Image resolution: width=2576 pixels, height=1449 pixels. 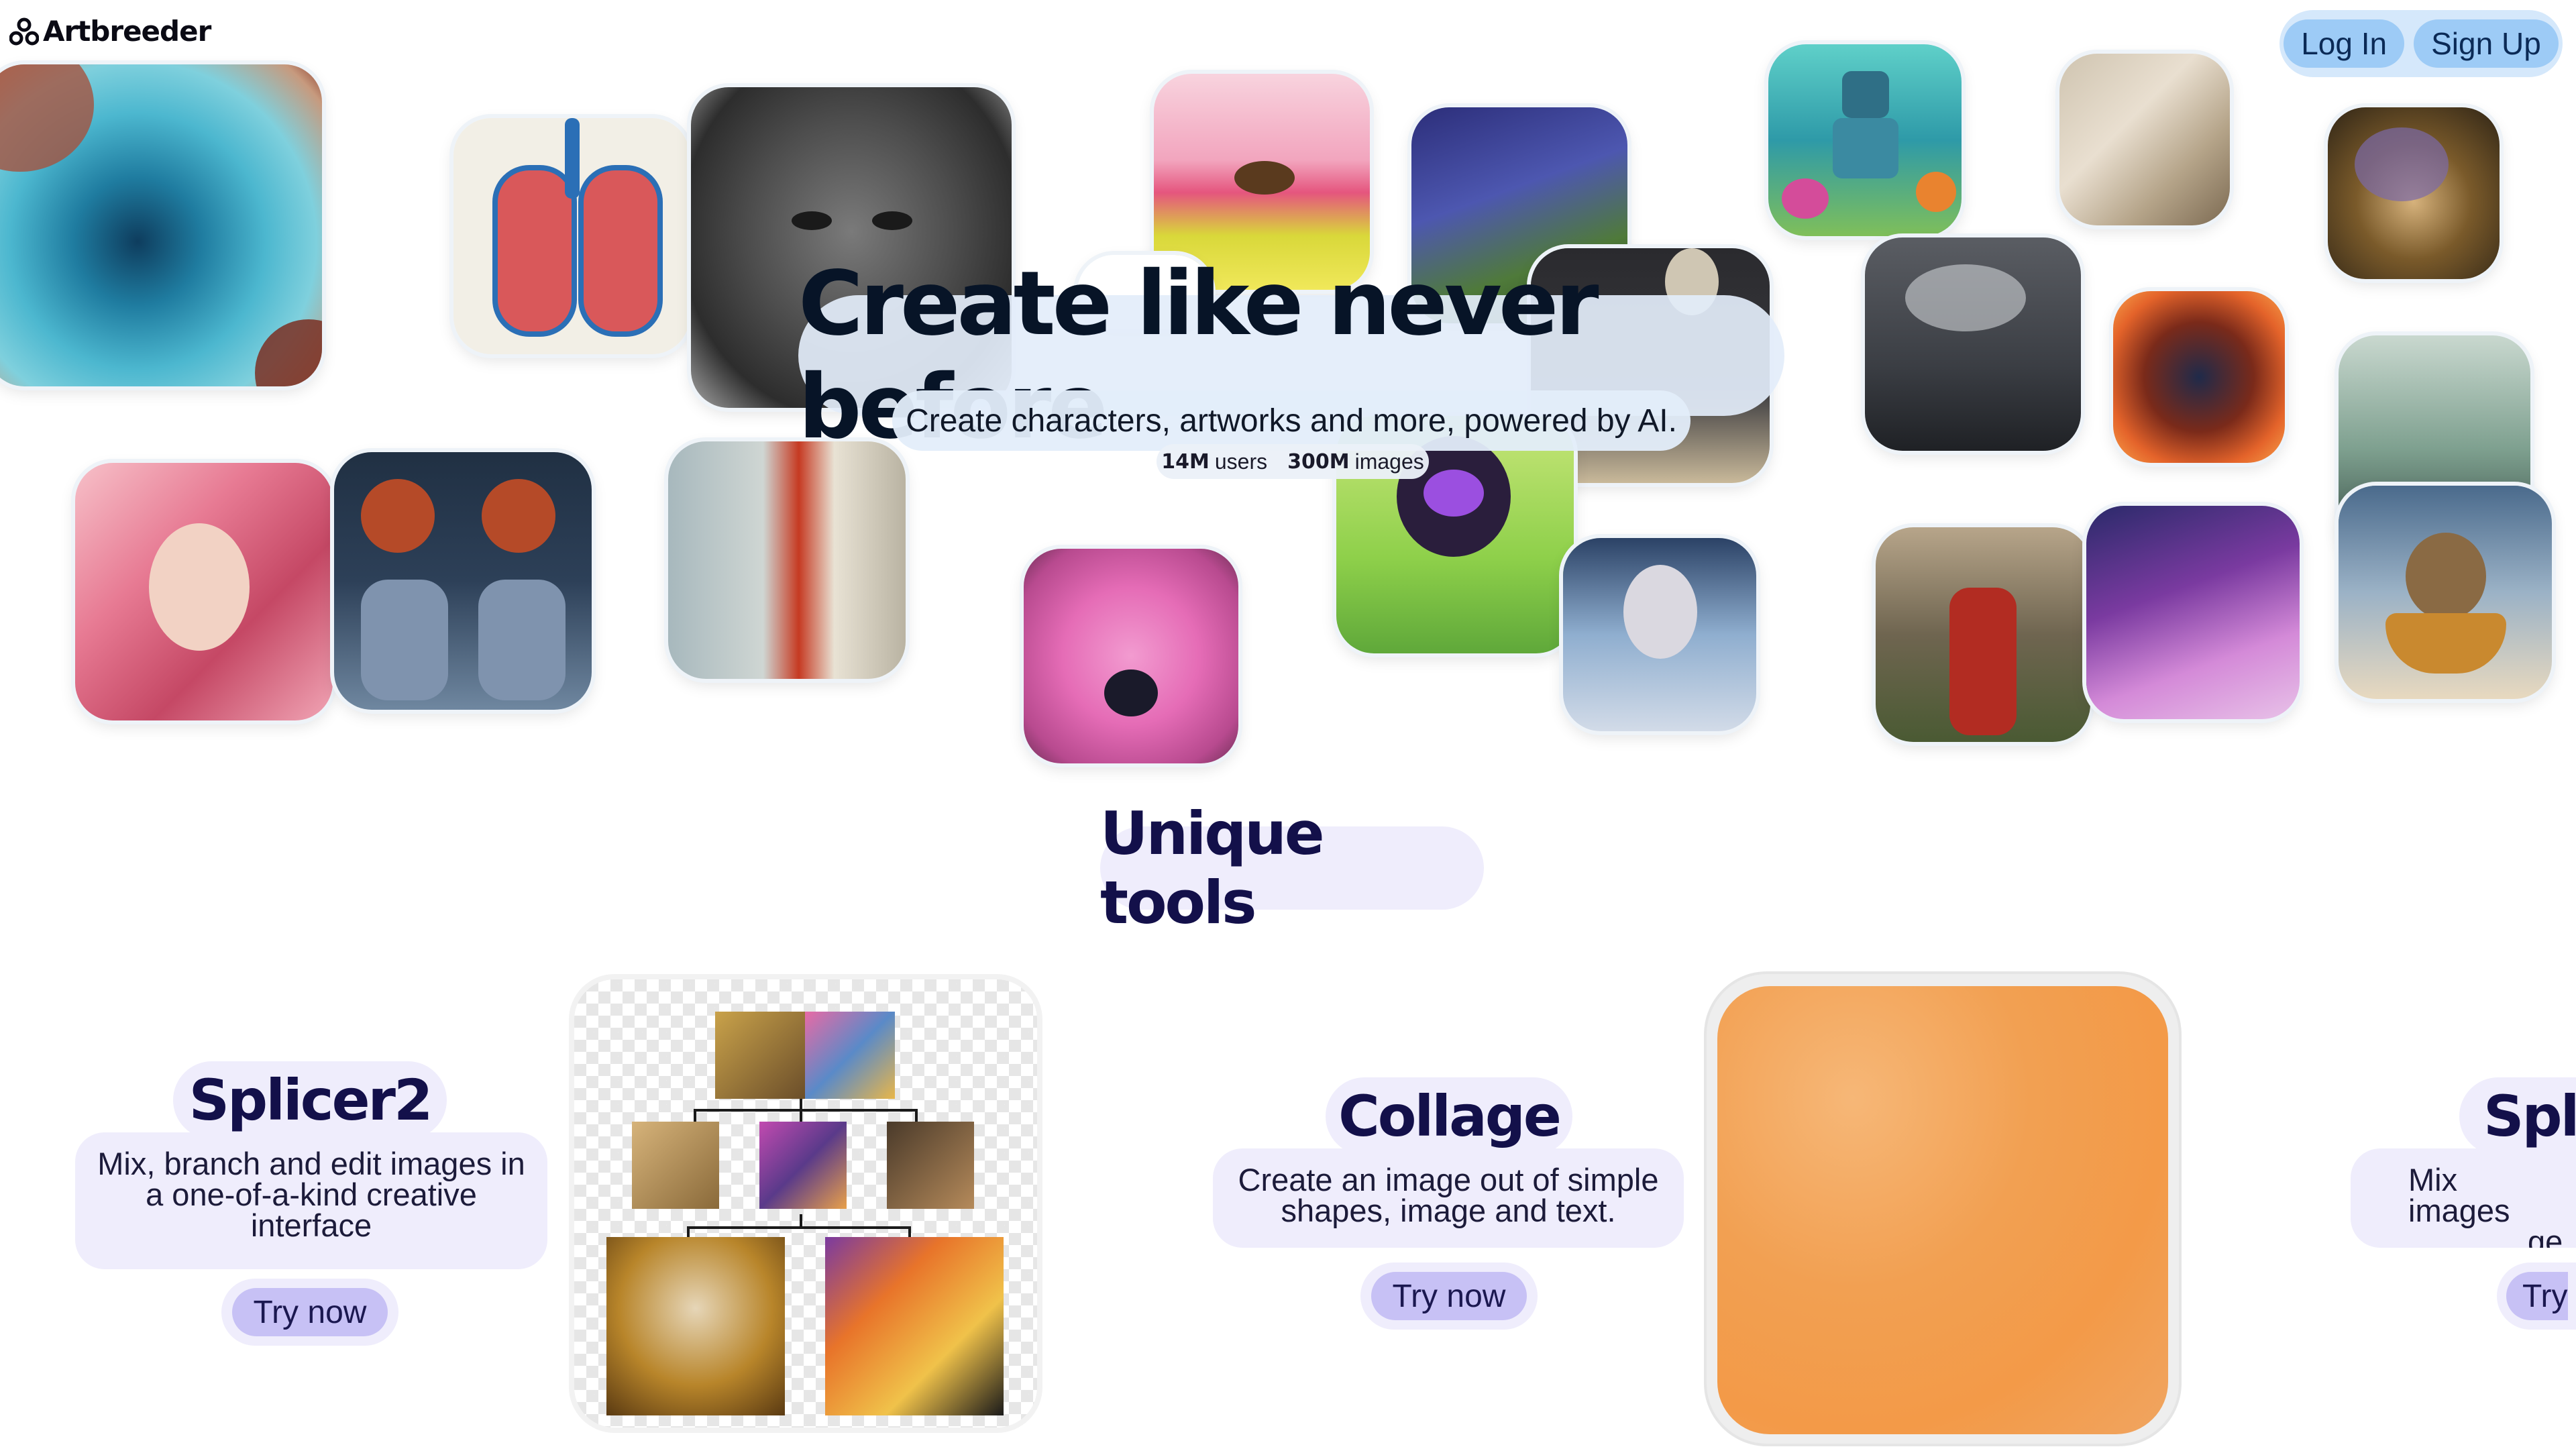 What do you see at coordinates (1318, 461) in the screenshot?
I see `images-count: 300M` at bounding box center [1318, 461].